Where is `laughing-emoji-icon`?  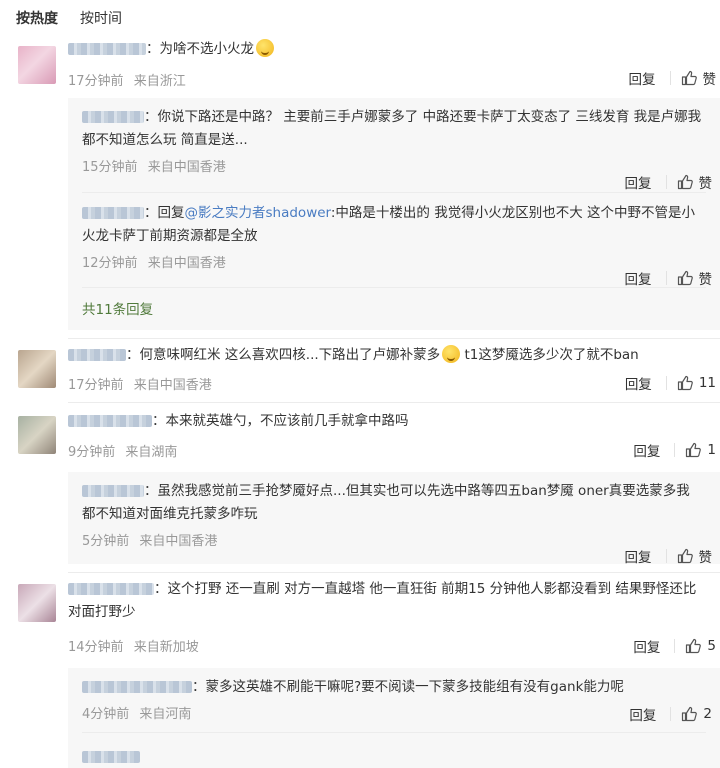 laughing-emoji-icon is located at coordinates (265, 48).